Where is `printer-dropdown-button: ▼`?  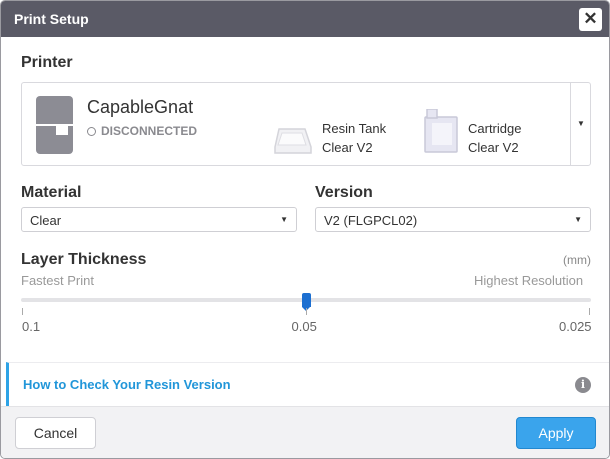 printer-dropdown-button: ▼ is located at coordinates (580, 124).